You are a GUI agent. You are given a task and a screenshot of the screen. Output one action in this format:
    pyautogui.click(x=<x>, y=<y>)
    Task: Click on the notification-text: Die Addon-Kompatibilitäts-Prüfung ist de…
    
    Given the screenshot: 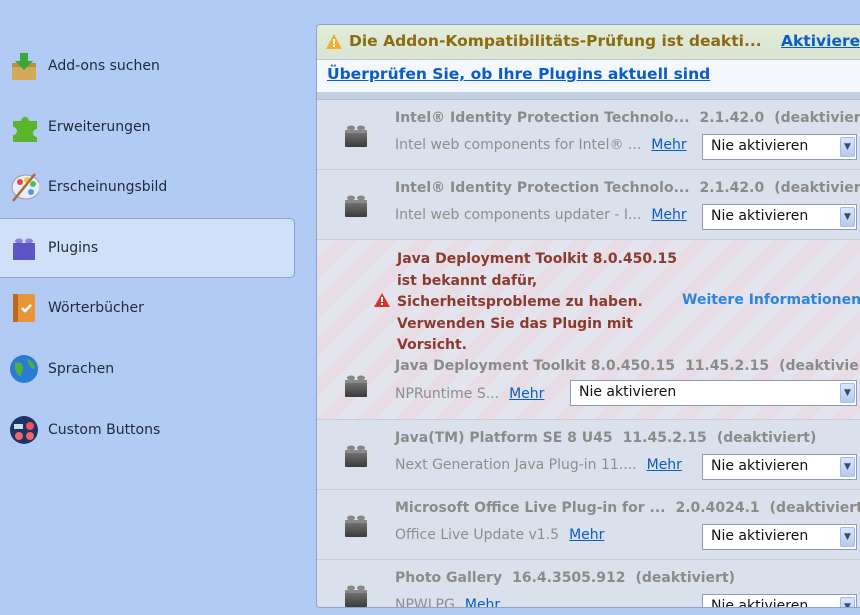 What is the action you would take?
    pyautogui.click(x=555, y=41)
    